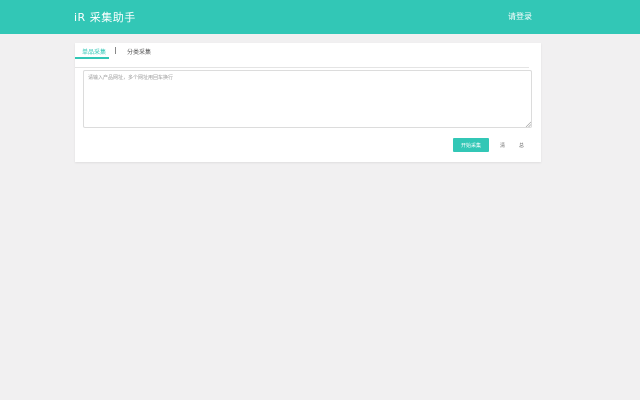 The image size is (640, 400). Describe the element at coordinates (528, 124) in the screenshot. I see `resize-grip-icon` at that location.